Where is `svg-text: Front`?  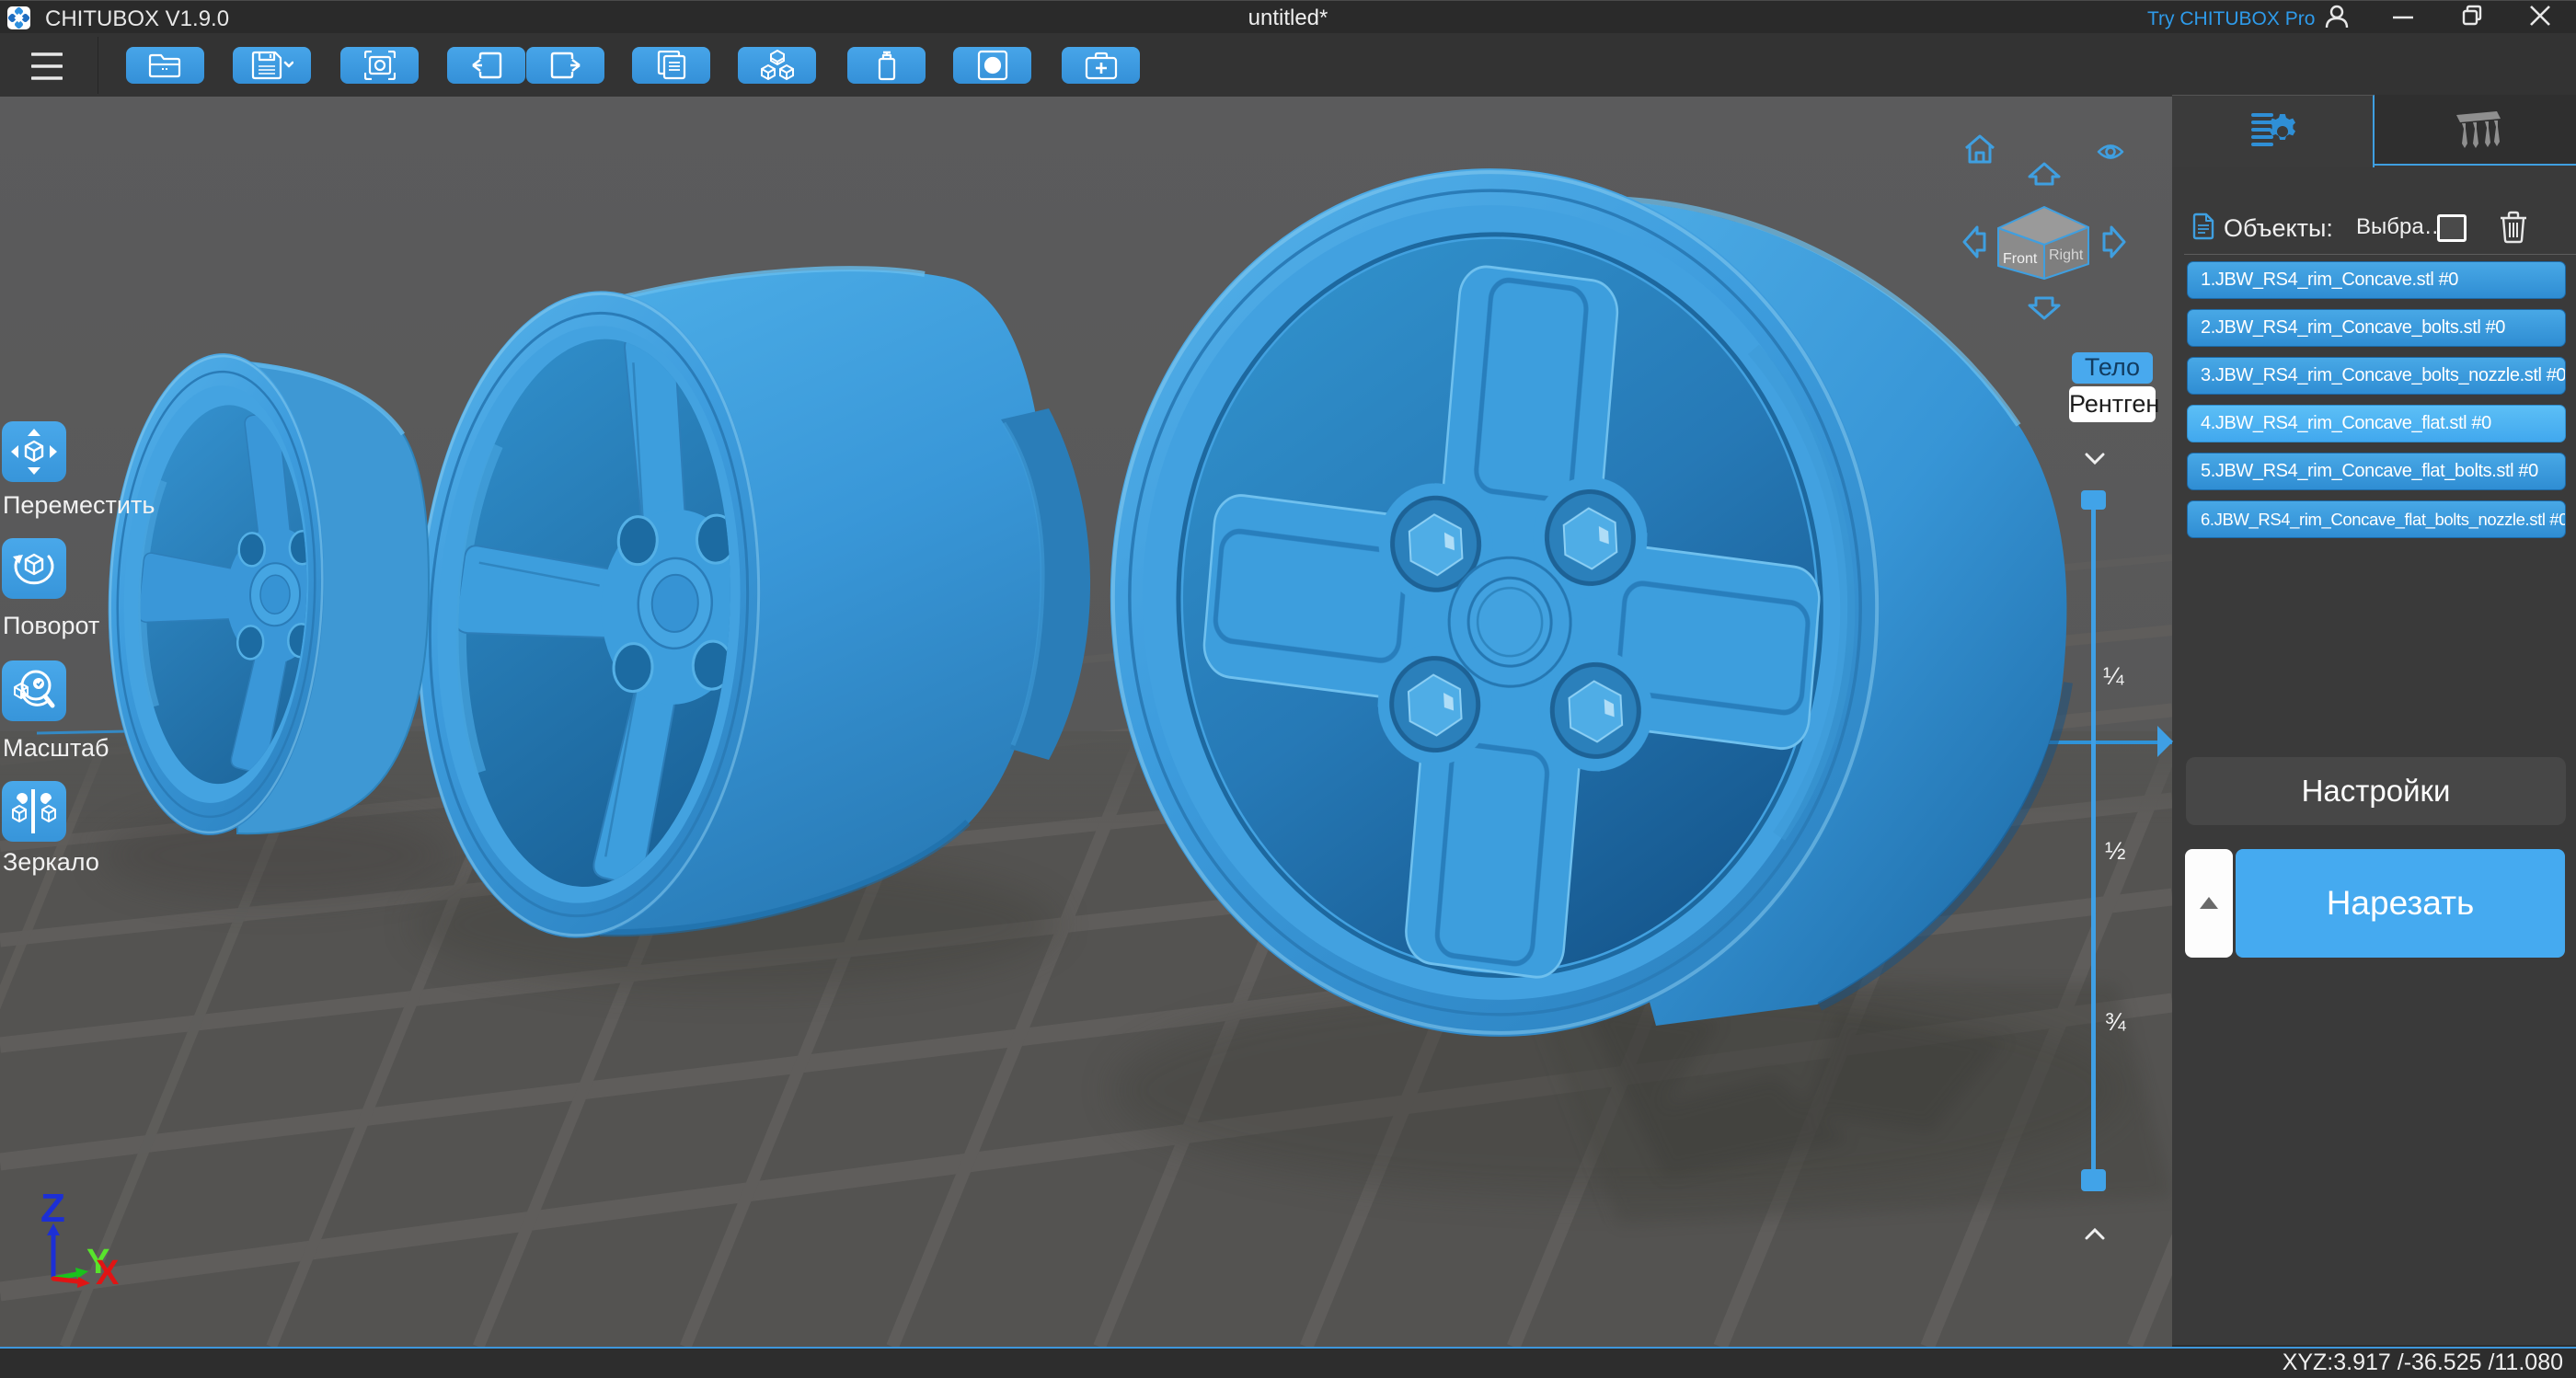
svg-text: Front is located at coordinates (2020, 259).